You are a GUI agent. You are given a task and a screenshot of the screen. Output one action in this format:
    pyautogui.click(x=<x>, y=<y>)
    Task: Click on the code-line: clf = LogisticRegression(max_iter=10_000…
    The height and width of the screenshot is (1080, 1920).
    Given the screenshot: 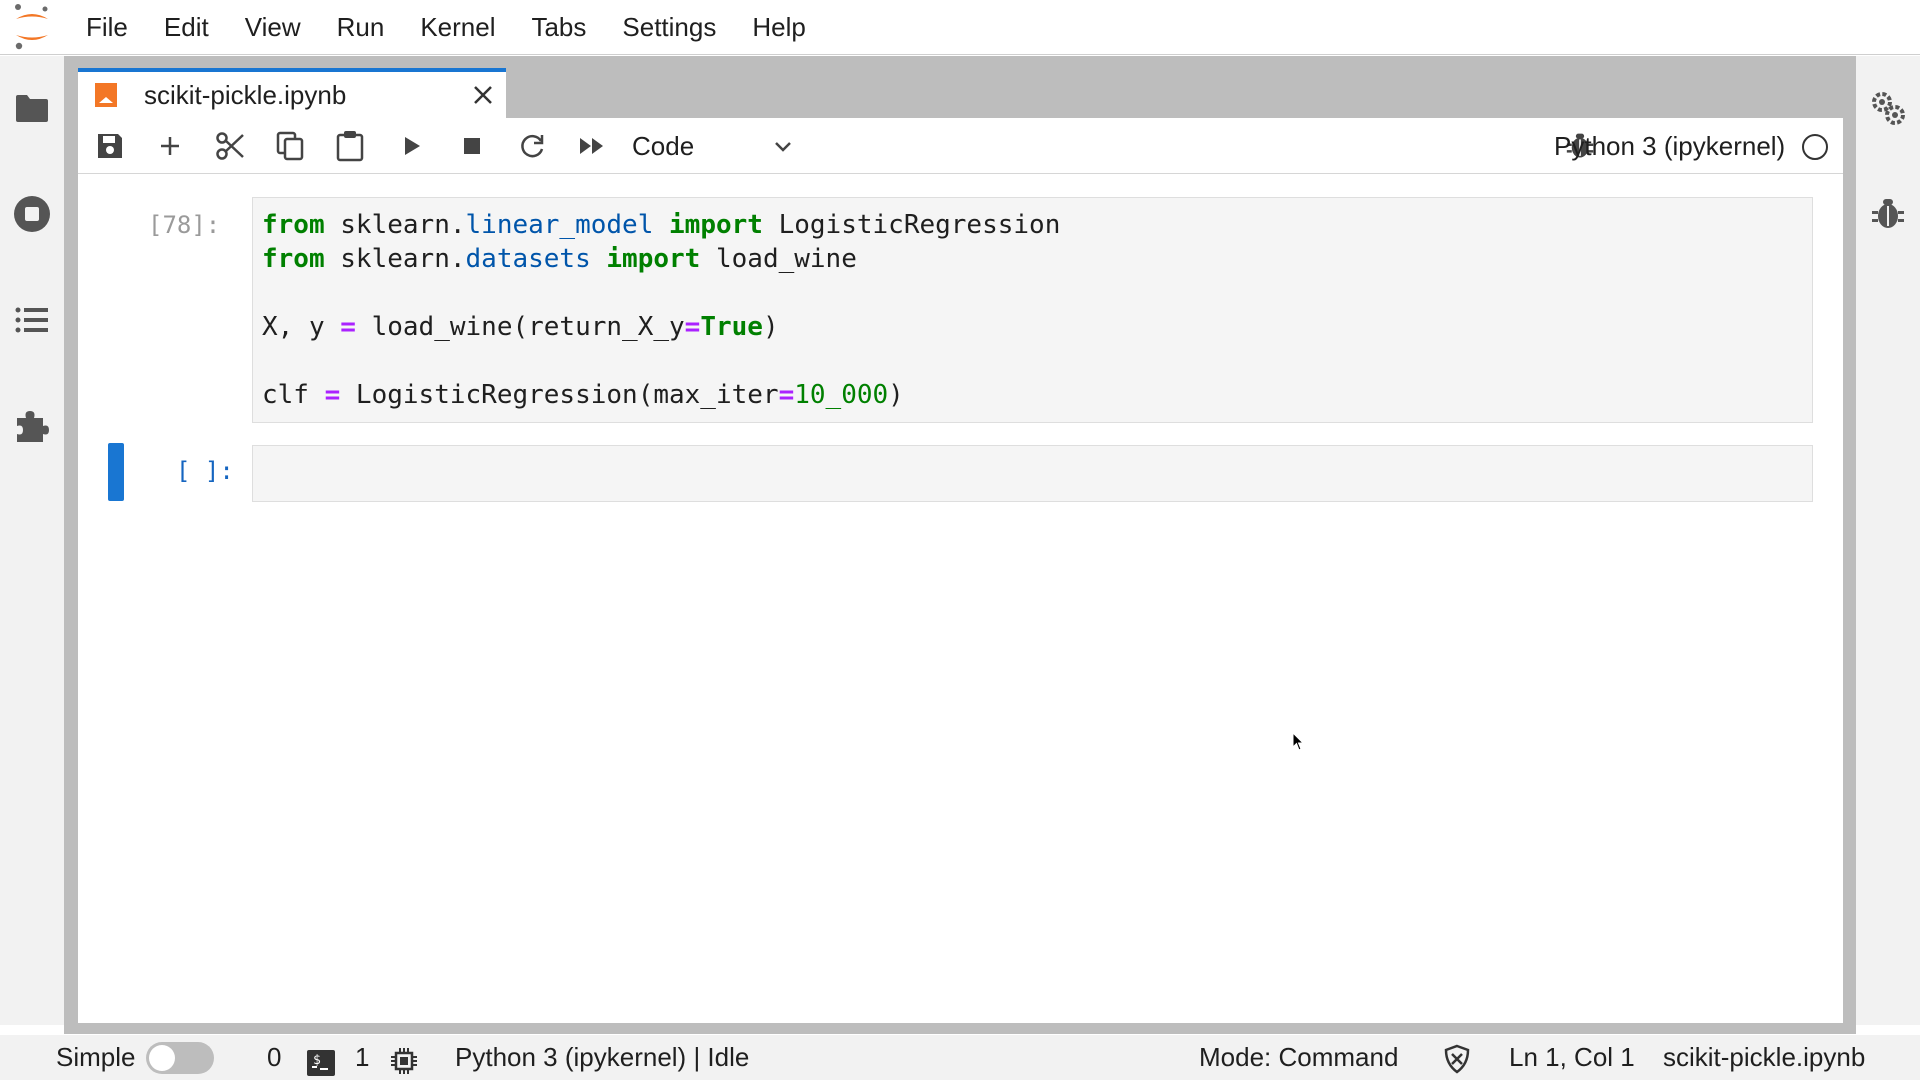 What is the action you would take?
    pyautogui.click(x=583, y=395)
    